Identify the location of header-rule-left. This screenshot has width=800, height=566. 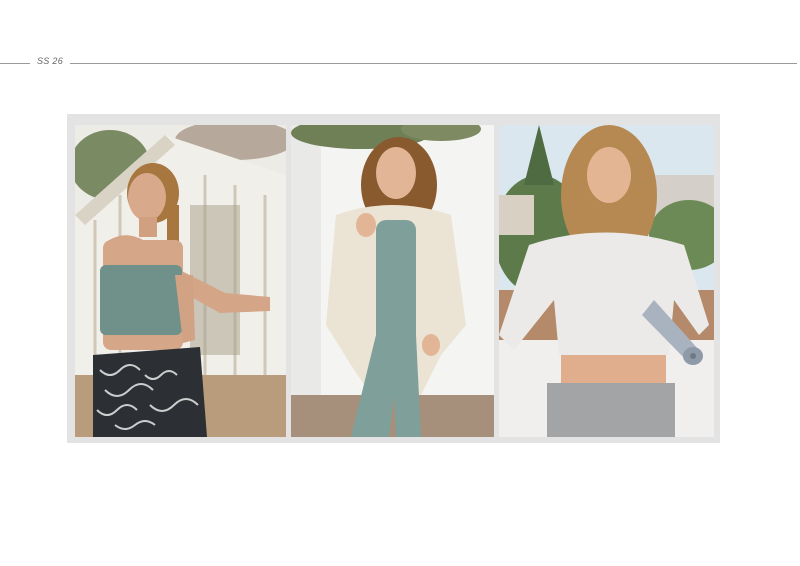
(15, 63).